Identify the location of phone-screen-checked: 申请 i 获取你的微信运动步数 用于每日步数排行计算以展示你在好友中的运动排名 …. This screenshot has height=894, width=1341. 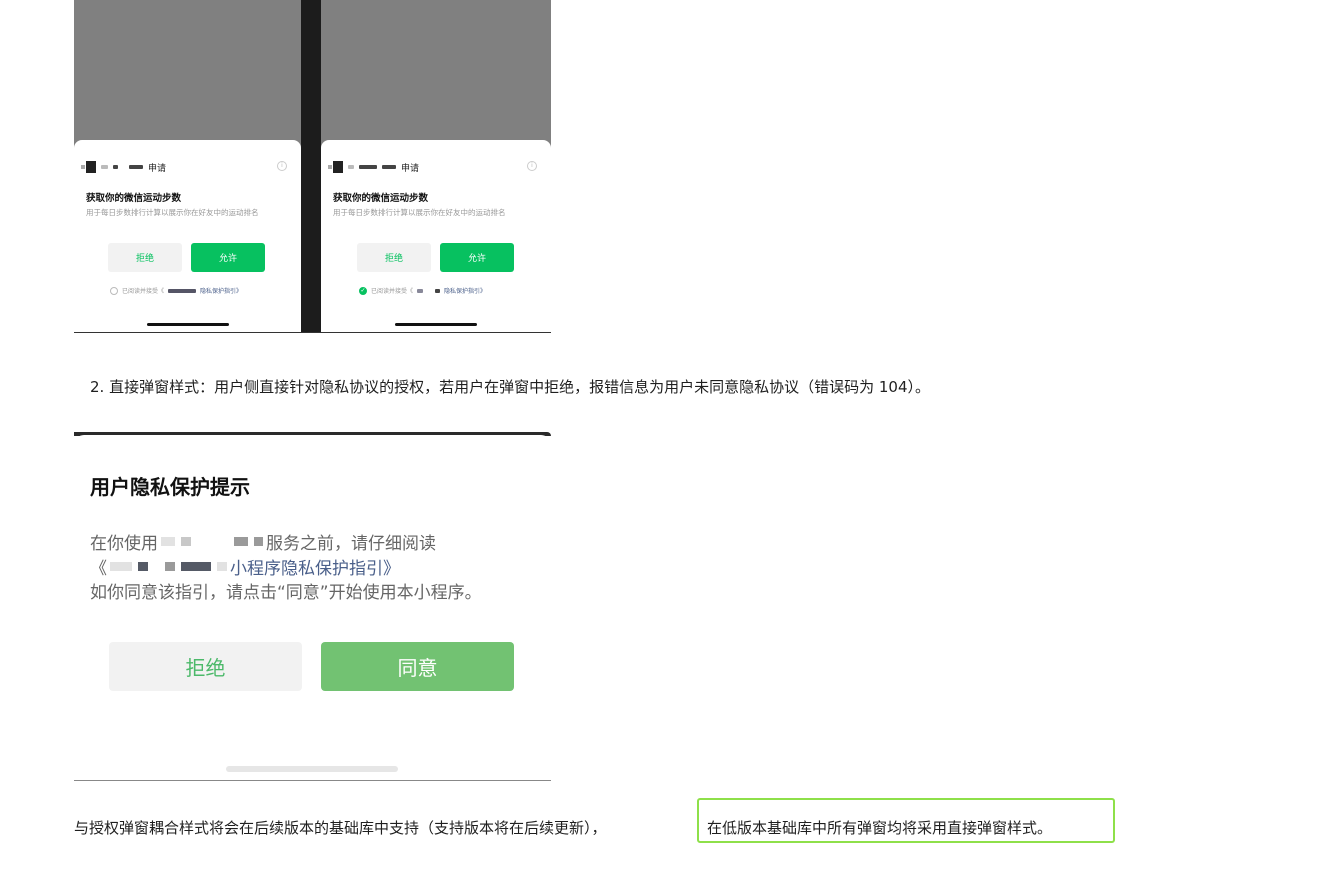
(436, 166).